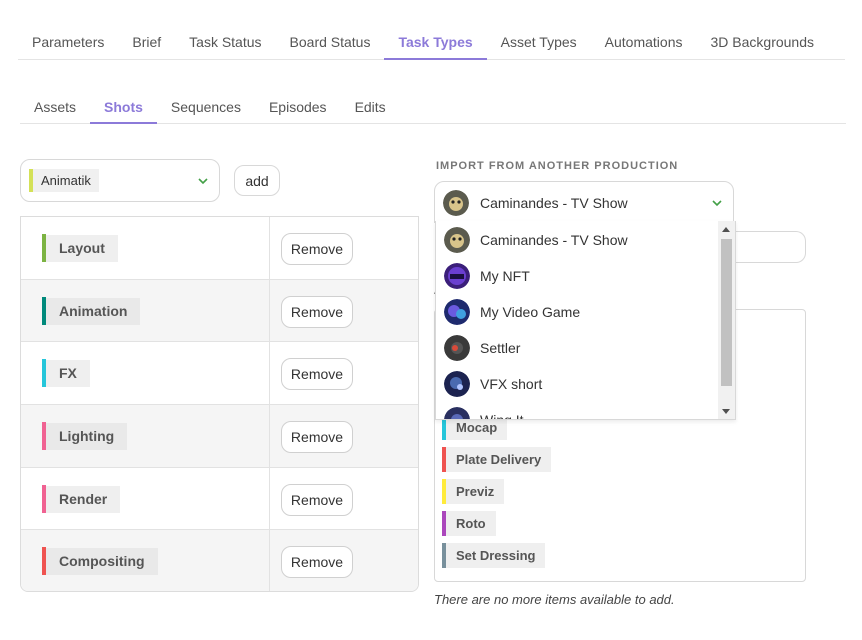  Describe the element at coordinates (726, 411) in the screenshot. I see `scroll-down-arrow-icon` at that location.